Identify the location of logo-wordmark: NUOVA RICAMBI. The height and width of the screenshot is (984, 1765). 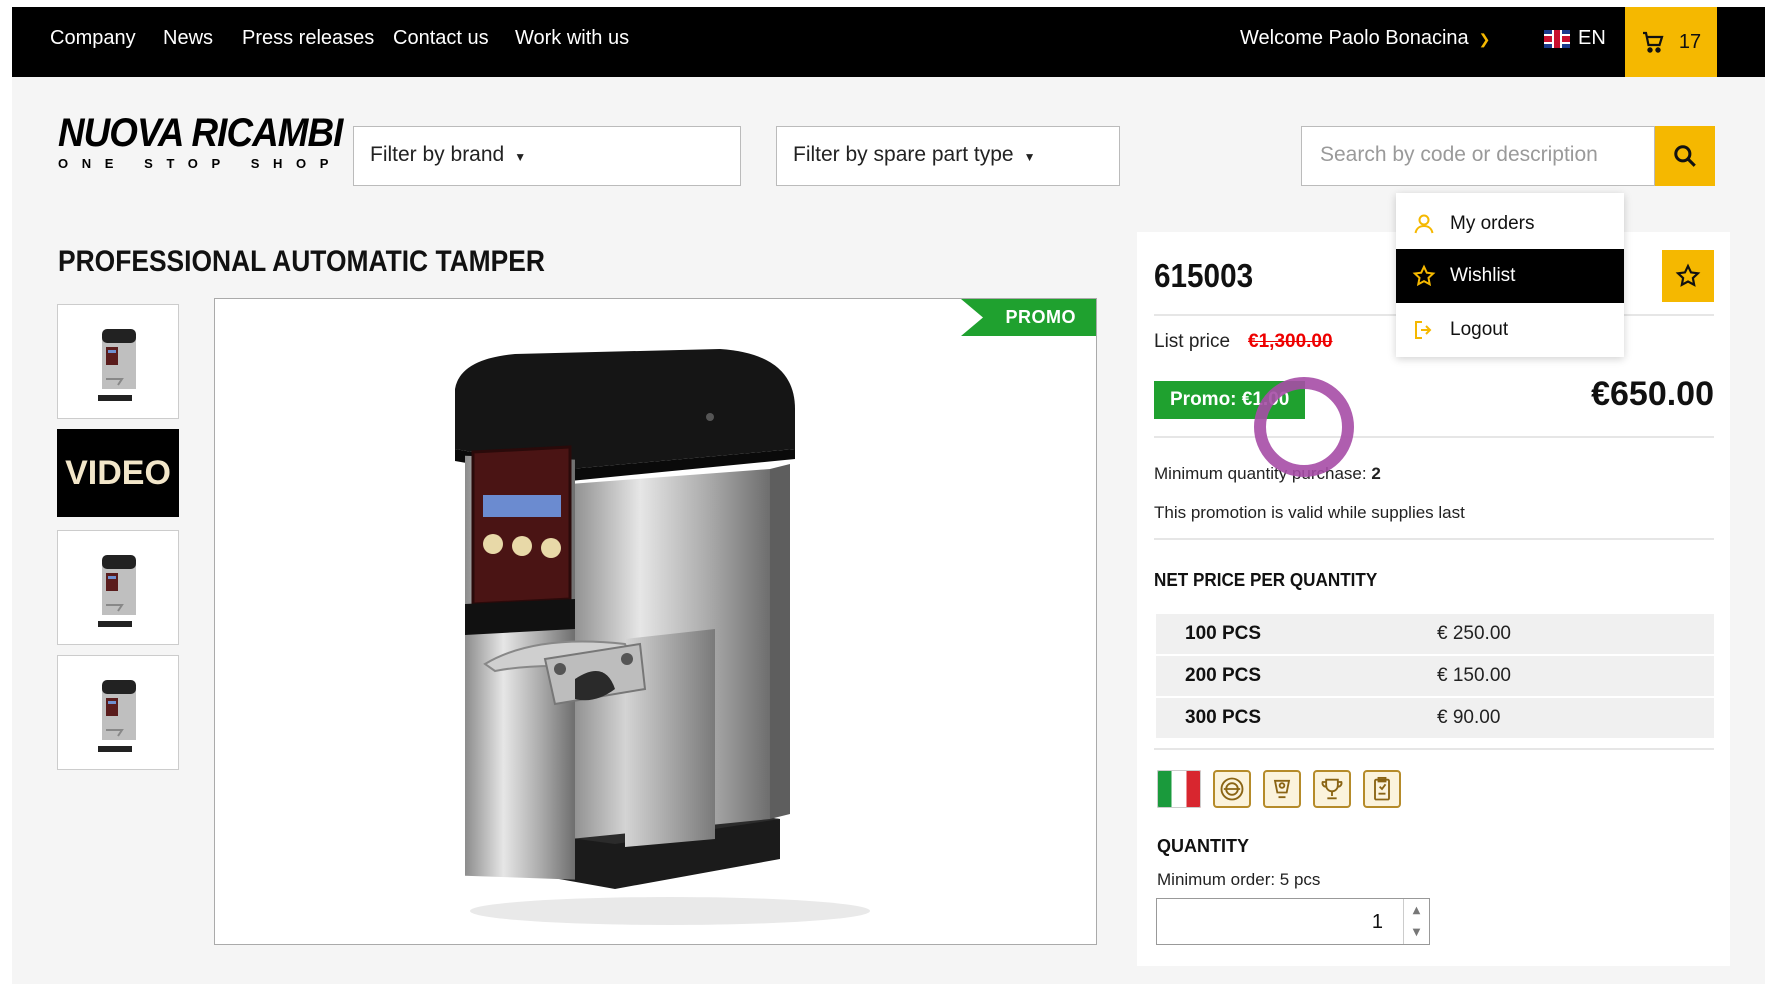
(200, 133).